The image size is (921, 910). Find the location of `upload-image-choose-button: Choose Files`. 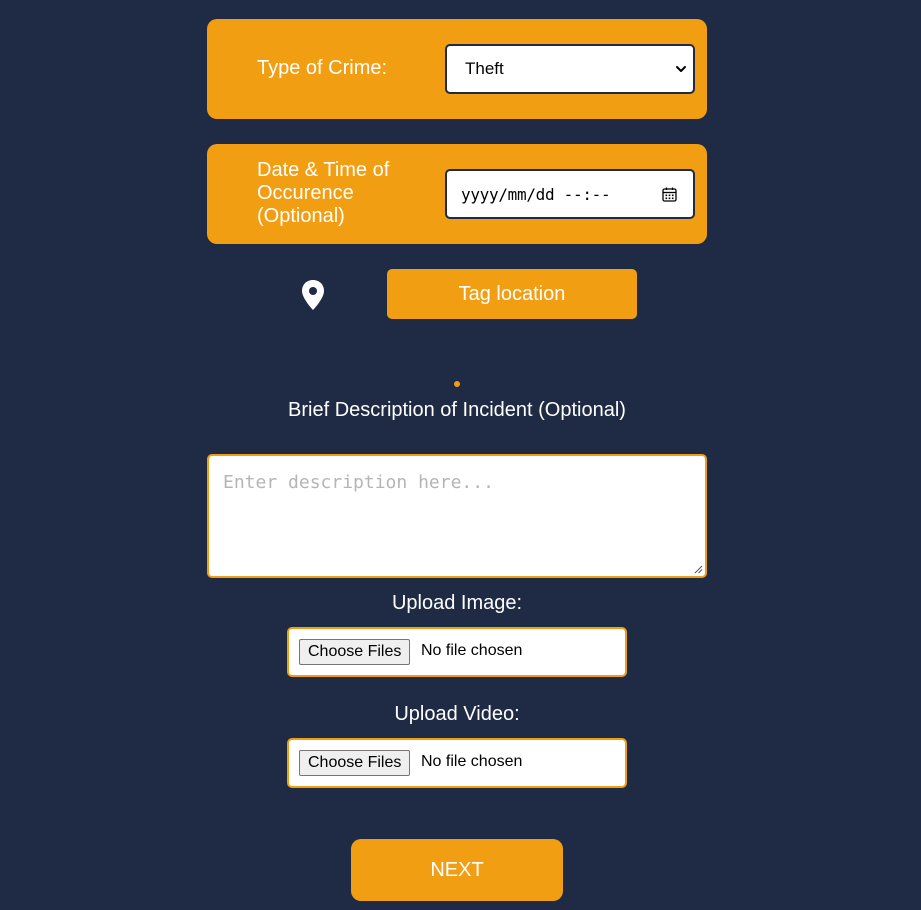

upload-image-choose-button: Choose Files is located at coordinates (355, 652).